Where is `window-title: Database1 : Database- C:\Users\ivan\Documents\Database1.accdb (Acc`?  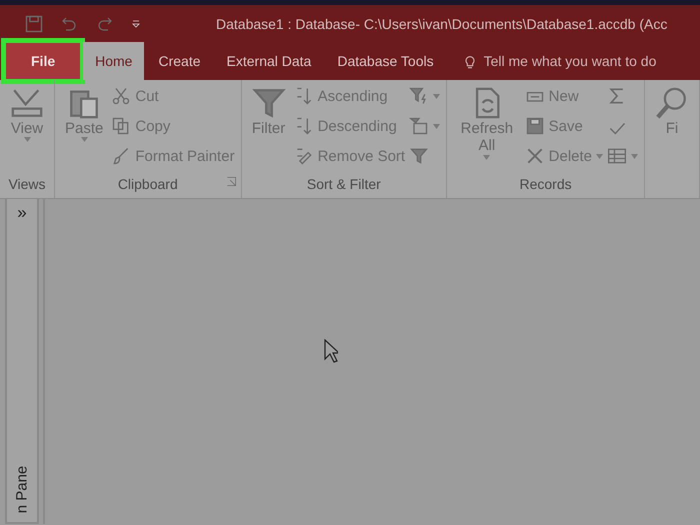 window-title: Database1 : Database- C:\Users\ivan\Documents\Database1.accdb (Acc is located at coordinates (442, 24).